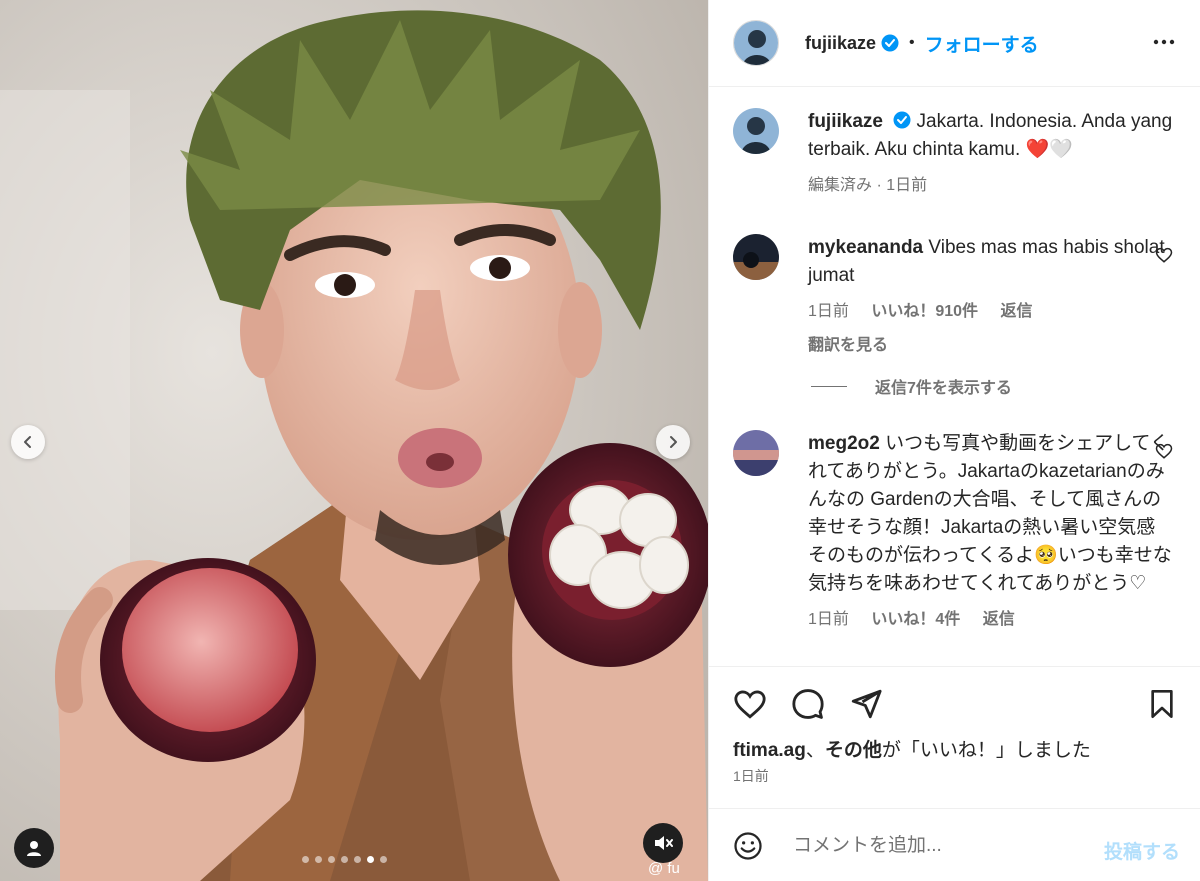 This screenshot has height=881, width=1200. I want to click on comment-username: mykeananda, so click(865, 247).